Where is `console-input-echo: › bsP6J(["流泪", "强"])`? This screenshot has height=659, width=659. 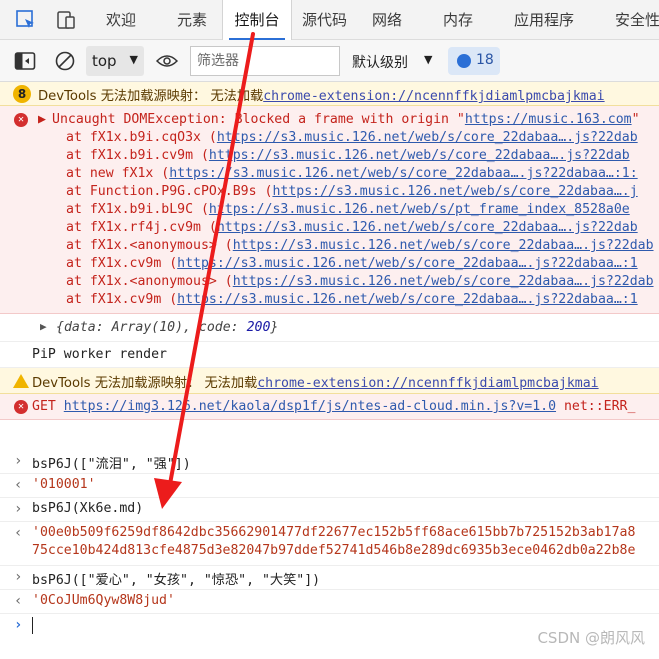
console-input-echo: › bsP6J(["流泪", "强"]) is located at coordinates (329, 462).